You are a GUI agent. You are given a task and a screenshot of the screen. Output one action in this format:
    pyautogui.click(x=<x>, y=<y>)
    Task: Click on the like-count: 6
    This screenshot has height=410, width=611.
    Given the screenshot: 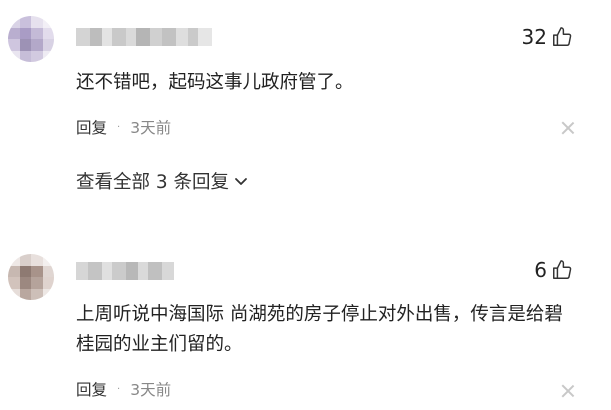 What is the action you would take?
    pyautogui.click(x=540, y=270)
    